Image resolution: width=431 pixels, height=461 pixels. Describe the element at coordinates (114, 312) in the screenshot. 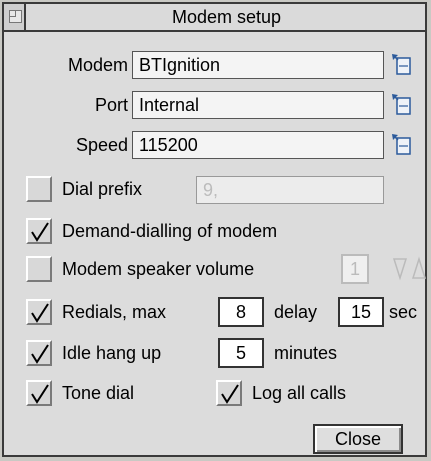

I see `redials-label: Redials, max` at that location.